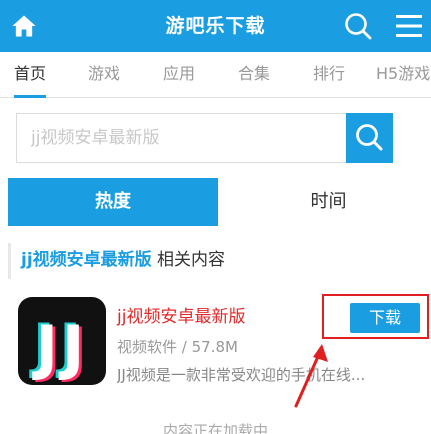 This screenshot has height=434, width=431. I want to click on search-submit-button, so click(369, 138).